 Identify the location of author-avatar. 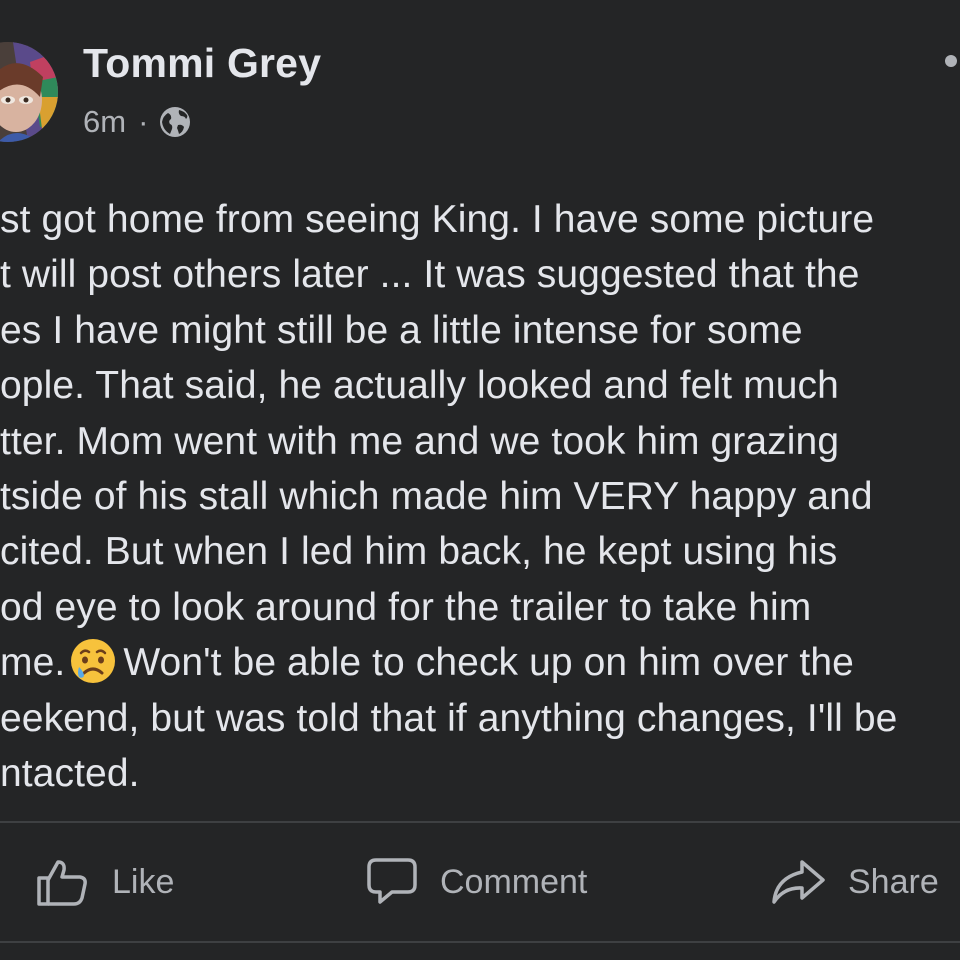
(29, 92).